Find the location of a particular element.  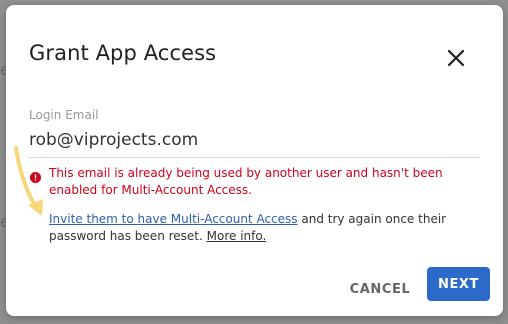

input-underline is located at coordinates (254, 157).